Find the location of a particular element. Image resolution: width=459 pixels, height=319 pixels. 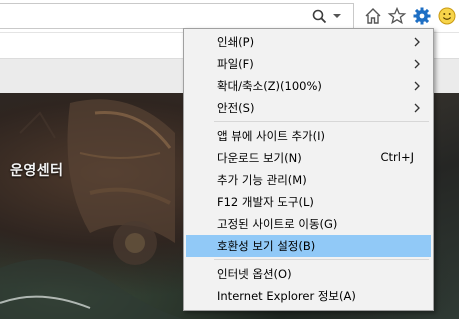

menu-item-label: 다운로드 보기(N) is located at coordinates (259, 158).